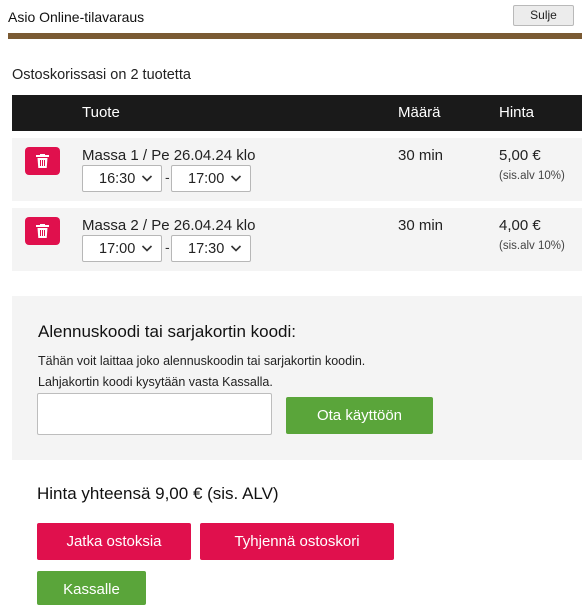  Describe the element at coordinates (206, 249) in the screenshot. I see `end-time-value: 17:30` at that location.